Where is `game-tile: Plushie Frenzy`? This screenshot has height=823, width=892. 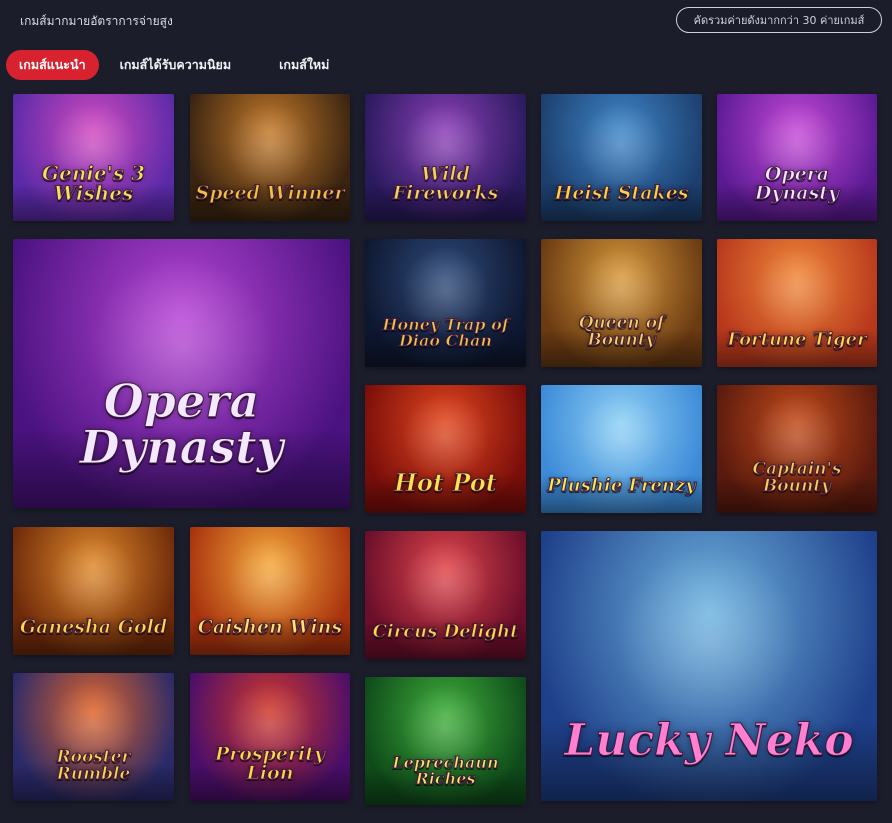
game-tile: Plushie Frenzy is located at coordinates (621, 449).